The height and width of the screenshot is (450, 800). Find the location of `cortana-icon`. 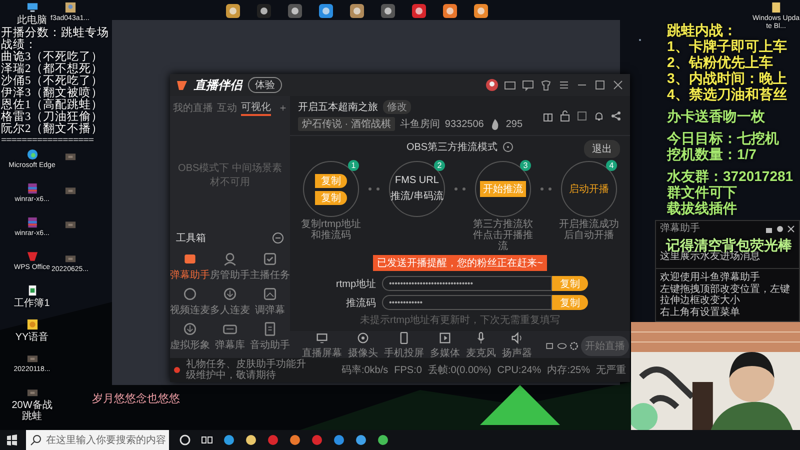

cortana-icon is located at coordinates (185, 440).